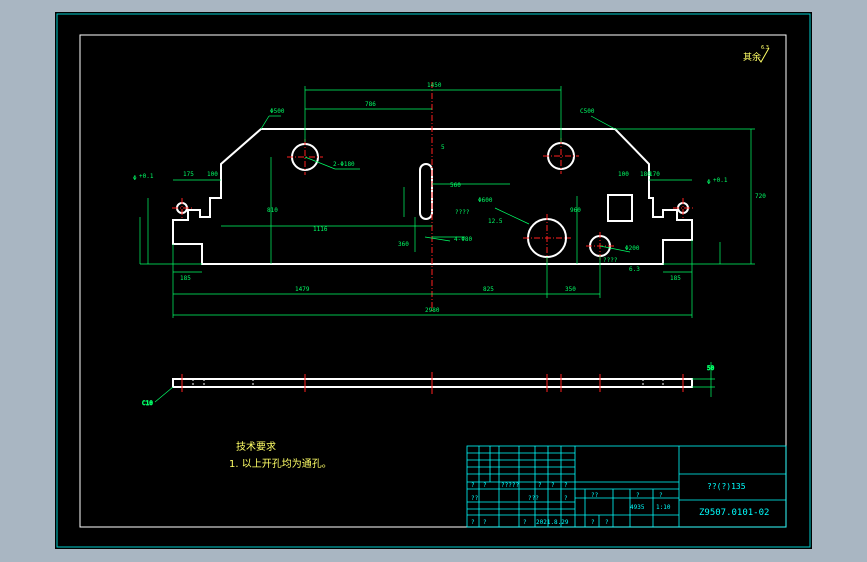 Image resolution: width=867 pixels, height=562 pixels. What do you see at coordinates (272, 210) in the screenshot?
I see `svg-text: 810` at bounding box center [272, 210].